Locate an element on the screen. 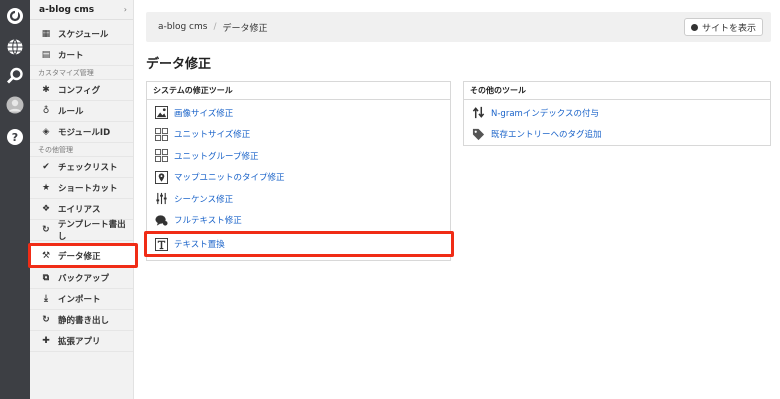  sidebar-item-label: バックアップ is located at coordinates (84, 279).